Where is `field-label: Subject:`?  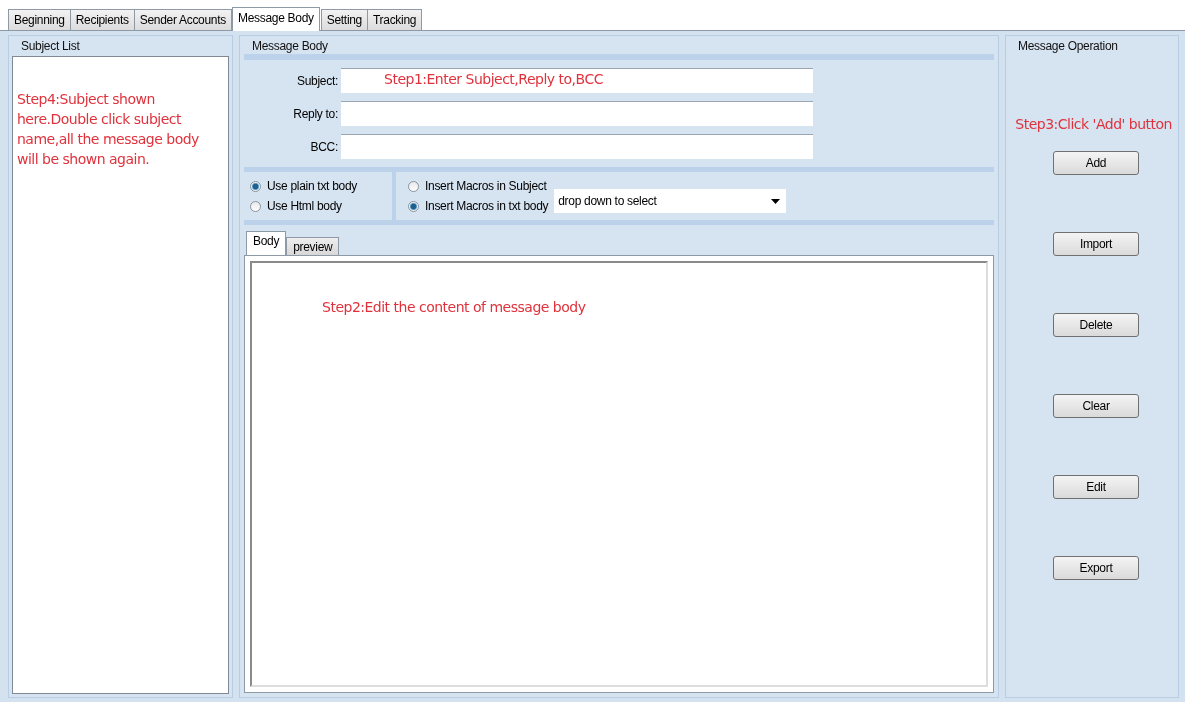 field-label: Subject: is located at coordinates (317, 80).